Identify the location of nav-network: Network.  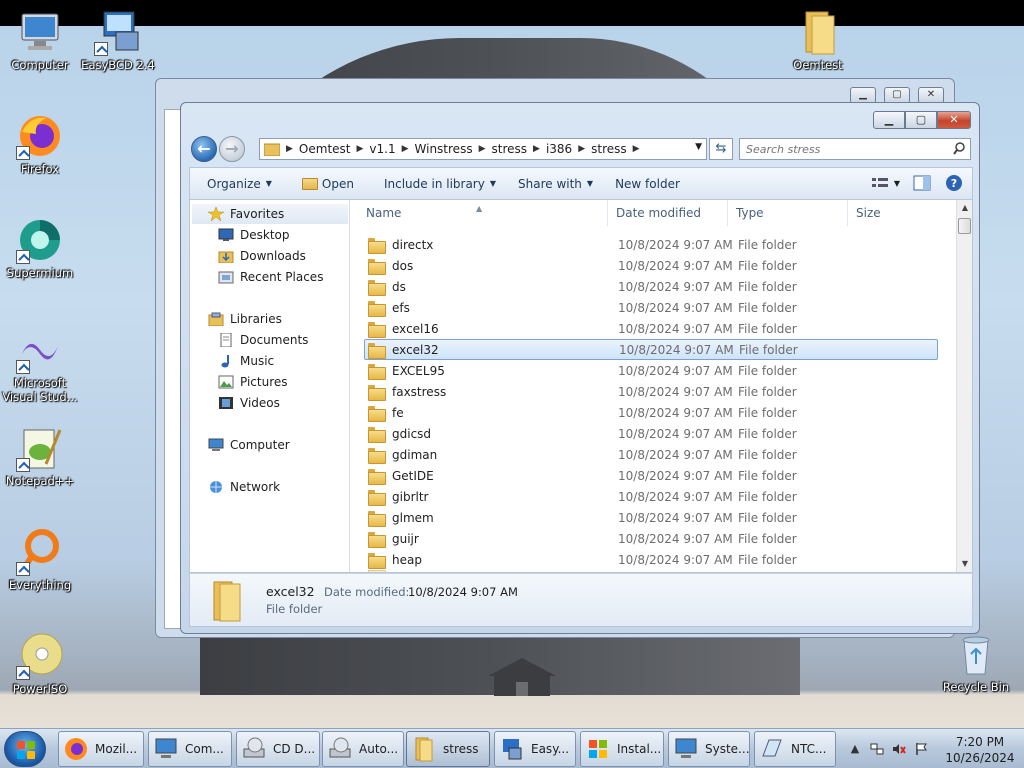
(244, 487).